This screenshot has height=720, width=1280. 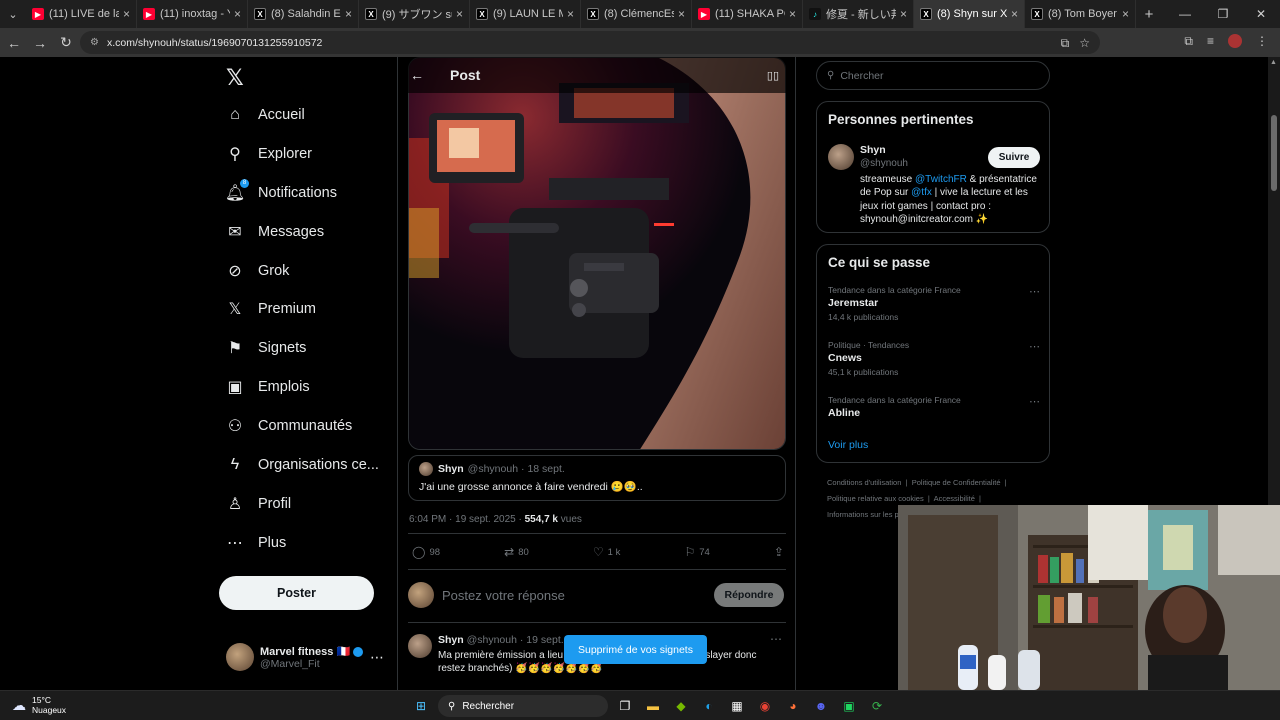 I want to click on footer-link: Conditions d'utilisation, so click(x=864, y=482).